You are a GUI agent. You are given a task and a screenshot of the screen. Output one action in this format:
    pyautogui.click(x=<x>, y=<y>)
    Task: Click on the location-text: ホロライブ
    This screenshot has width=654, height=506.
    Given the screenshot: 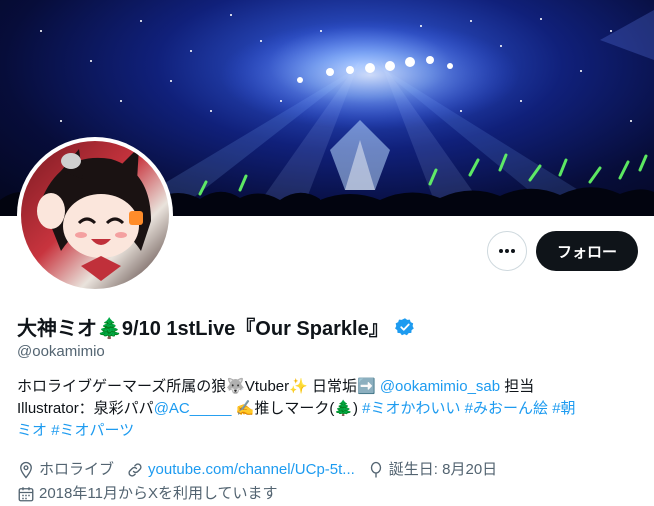 What is the action you would take?
    pyautogui.click(x=77, y=469)
    